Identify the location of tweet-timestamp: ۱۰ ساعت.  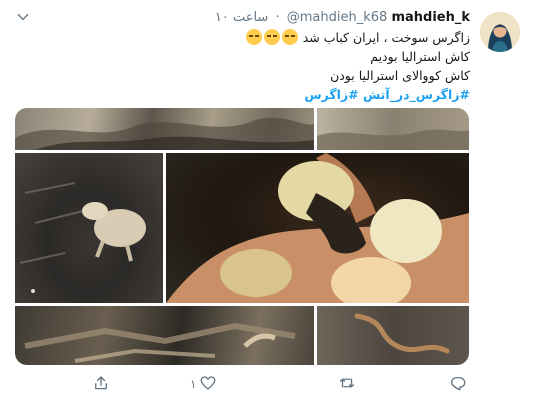
(242, 17).